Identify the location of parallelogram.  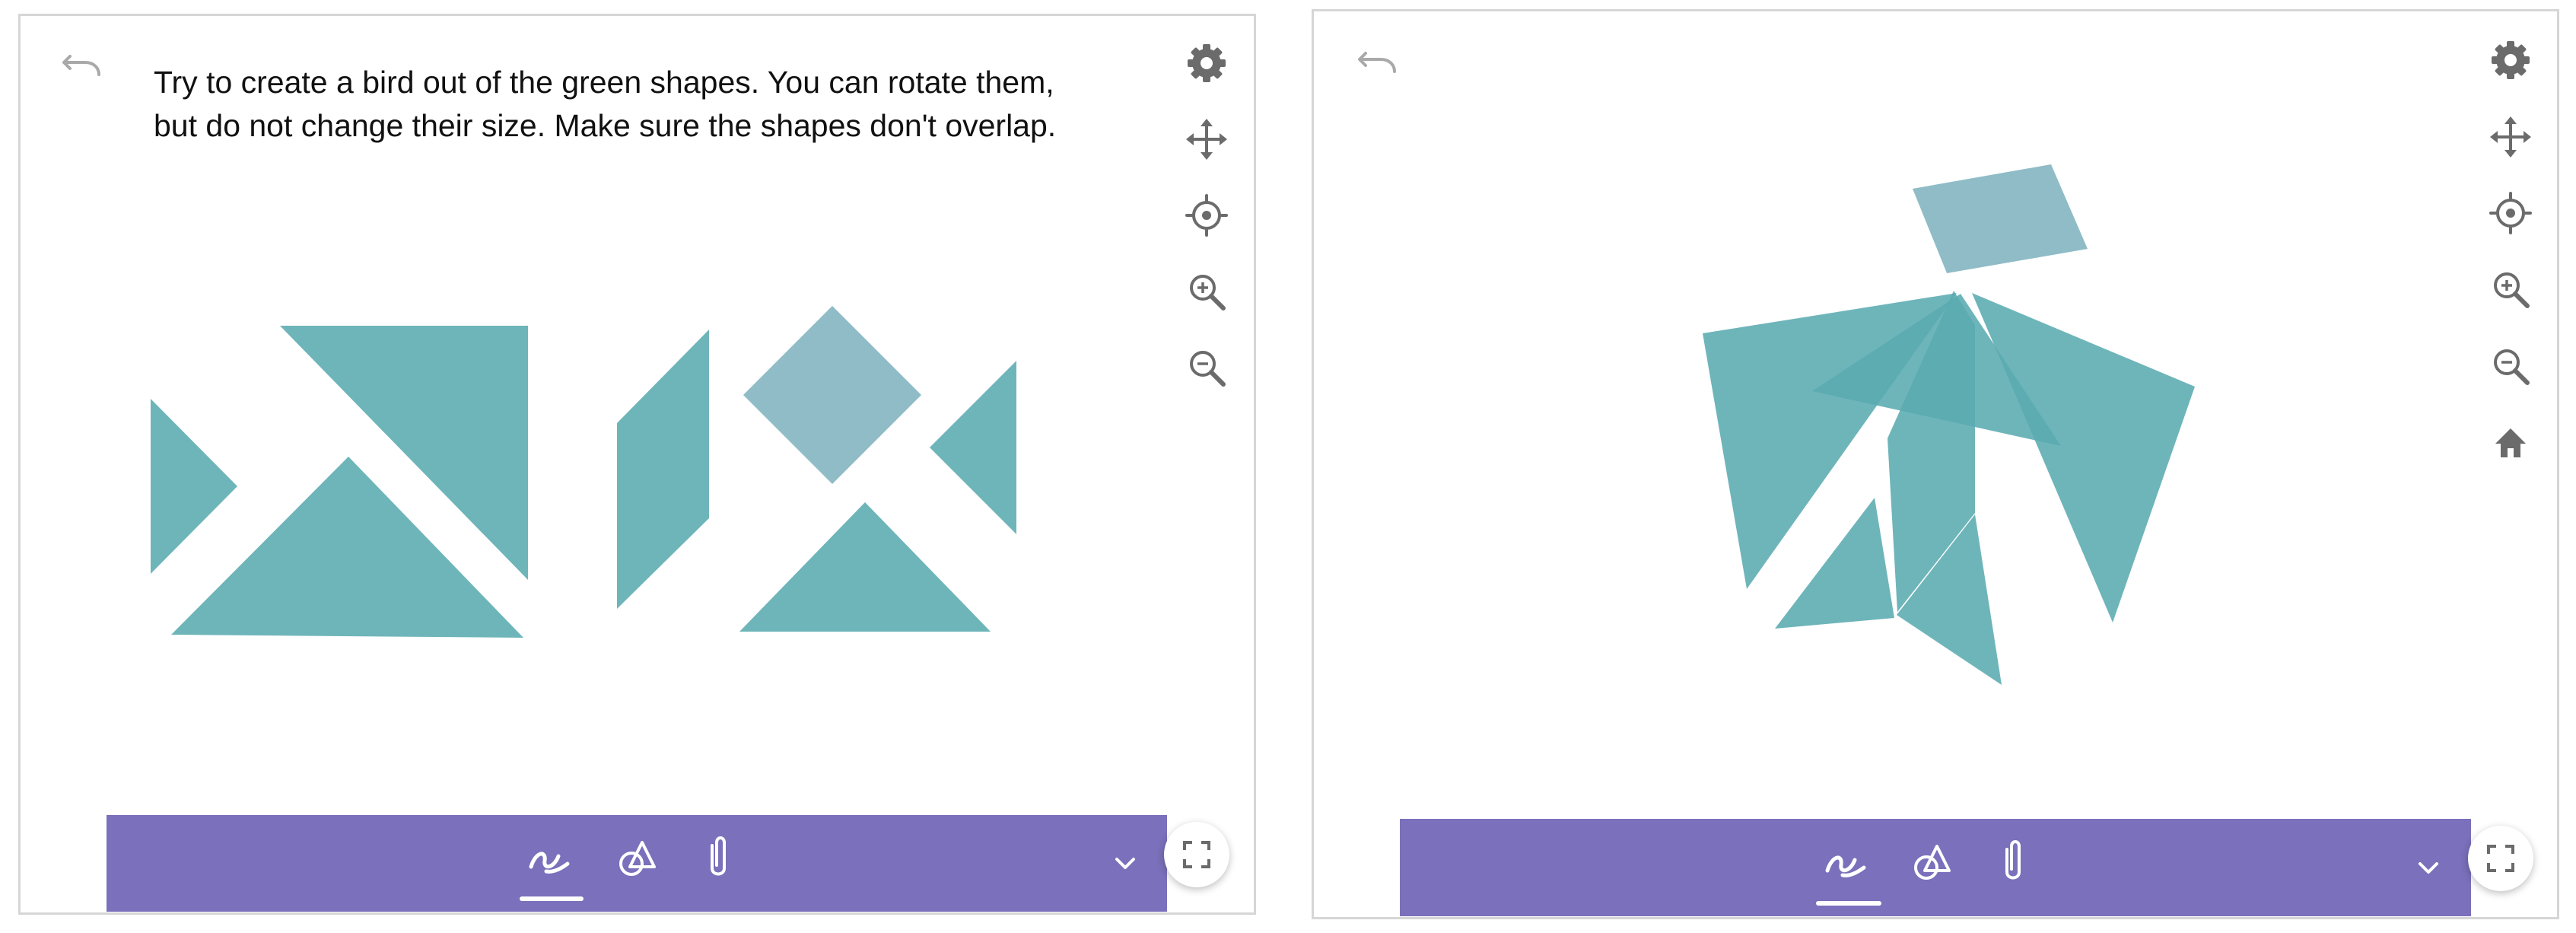
(663, 469).